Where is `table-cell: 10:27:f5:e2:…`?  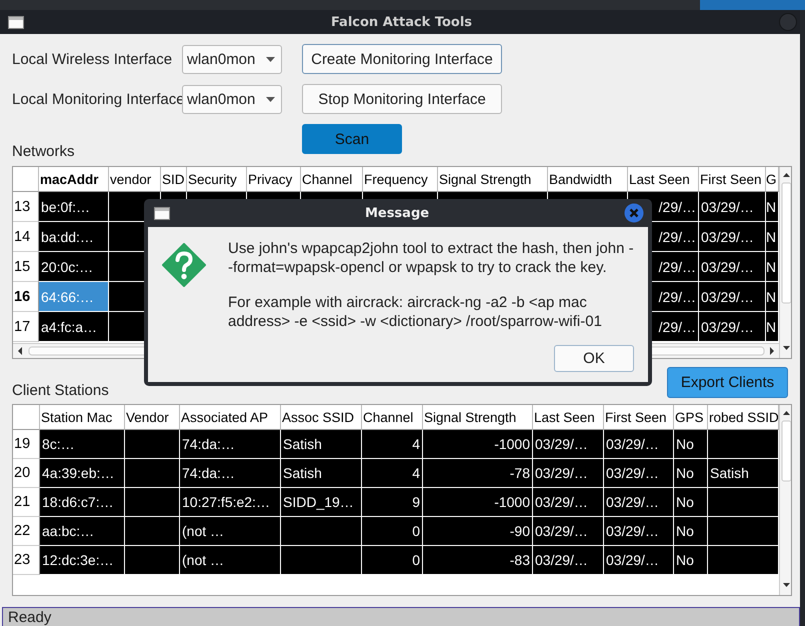
table-cell: 10:27:f5:e2:… is located at coordinates (230, 502).